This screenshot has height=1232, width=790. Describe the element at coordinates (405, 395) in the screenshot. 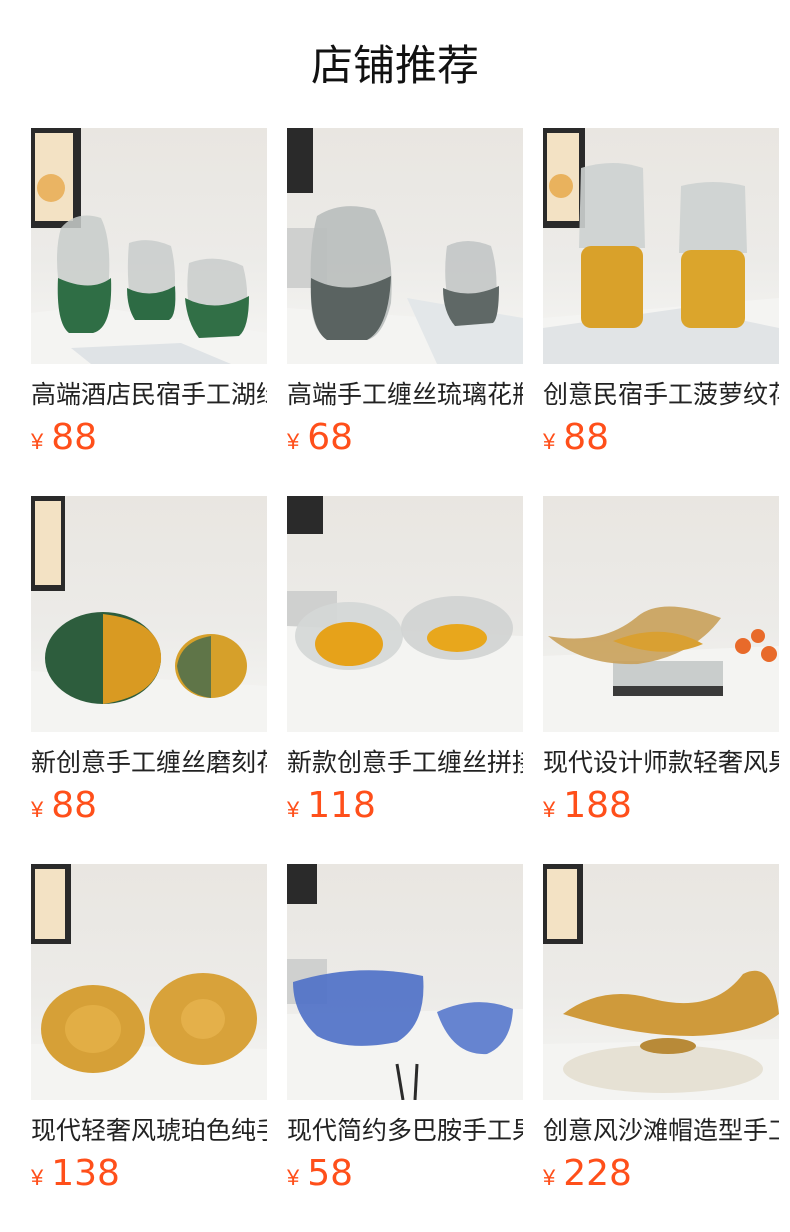

I see `product-name: 高端手工缠丝琉璃花瓶` at that location.